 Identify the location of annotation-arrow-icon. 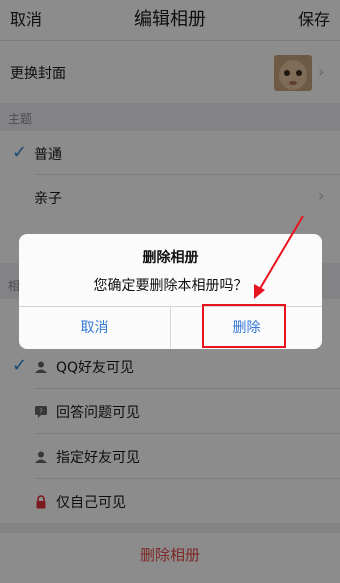
(279, 257).